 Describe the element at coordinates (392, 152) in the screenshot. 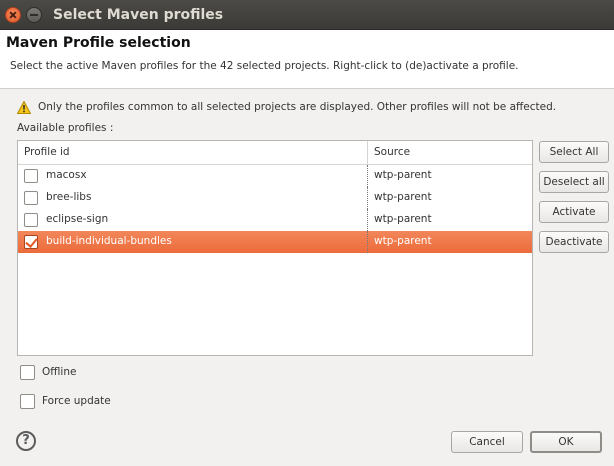

I see `column-header-source: Source` at that location.